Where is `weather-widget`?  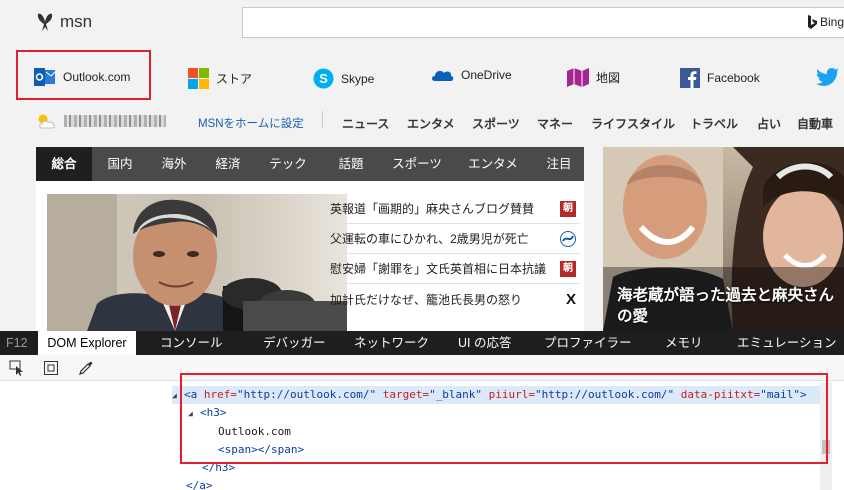 weather-widget is located at coordinates (101, 121).